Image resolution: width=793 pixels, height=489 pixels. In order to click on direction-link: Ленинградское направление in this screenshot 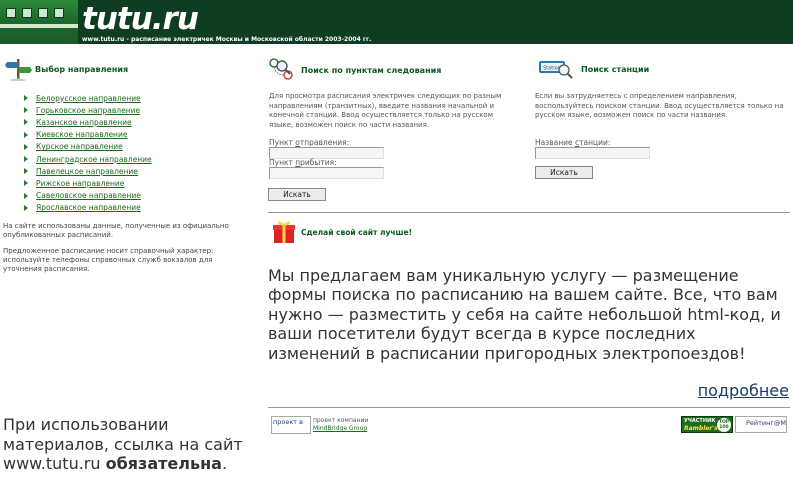, I will do `click(94, 159)`.